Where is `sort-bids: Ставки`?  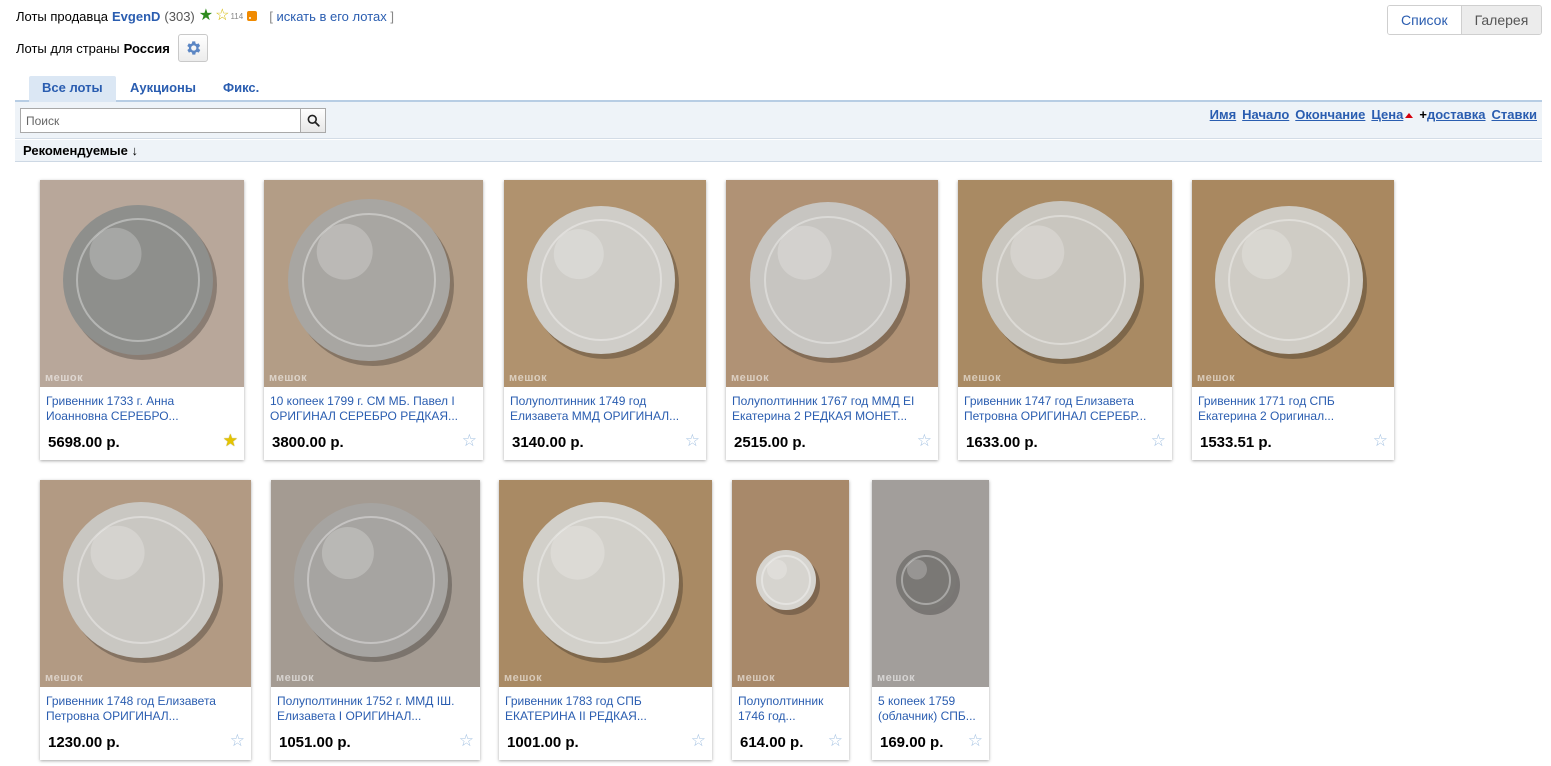
sort-bids: Ставки is located at coordinates (1514, 114).